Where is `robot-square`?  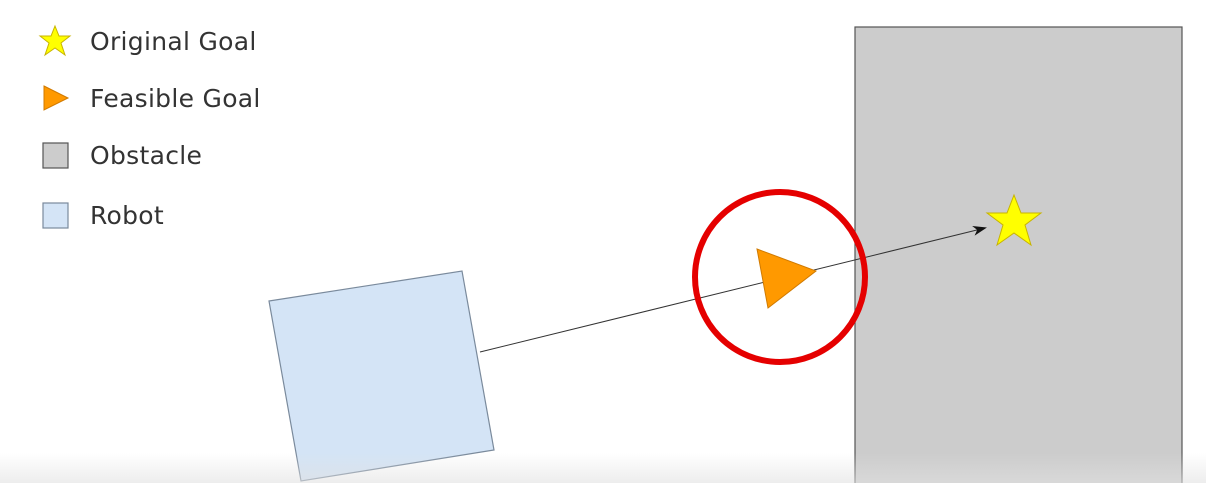 robot-square is located at coordinates (381, 376).